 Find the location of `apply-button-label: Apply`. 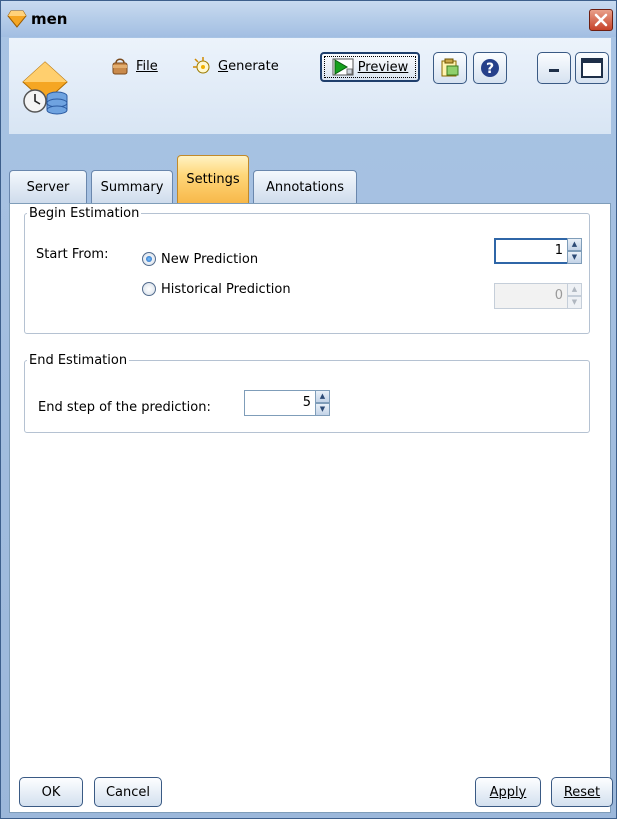

apply-button-label: Apply is located at coordinates (508, 792).